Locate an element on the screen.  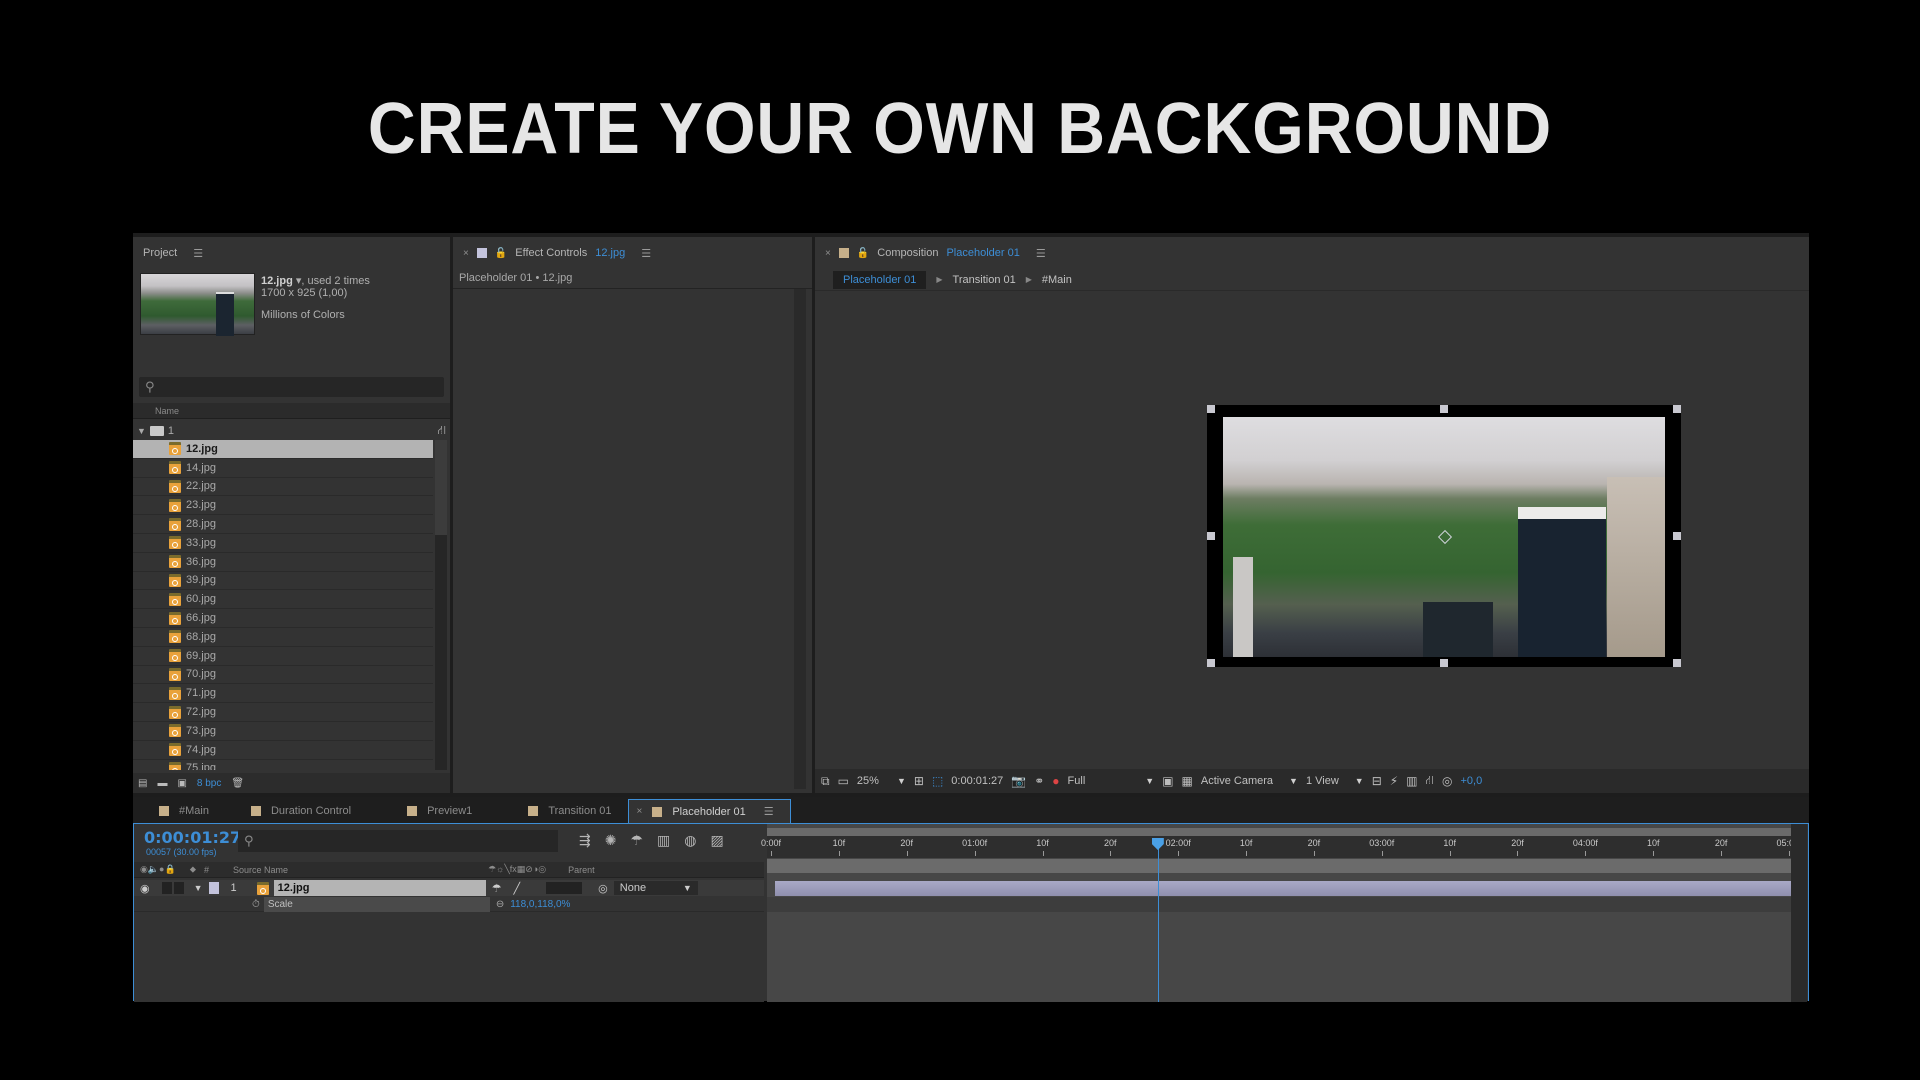
layer-name: 12.jpg is located at coordinates (379, 888).